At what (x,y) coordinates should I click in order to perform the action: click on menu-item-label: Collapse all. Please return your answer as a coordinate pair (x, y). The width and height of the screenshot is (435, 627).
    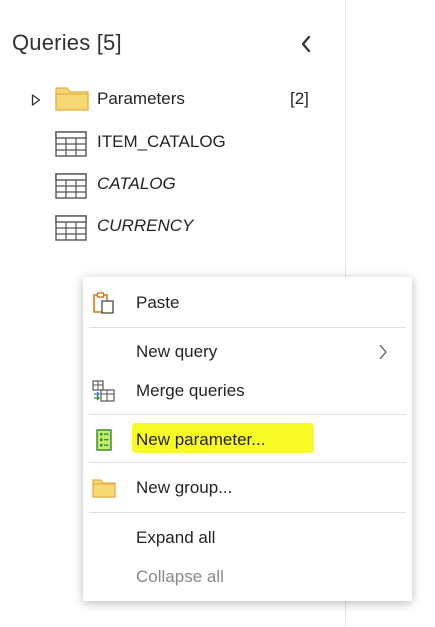
    Looking at the image, I should click on (180, 576).